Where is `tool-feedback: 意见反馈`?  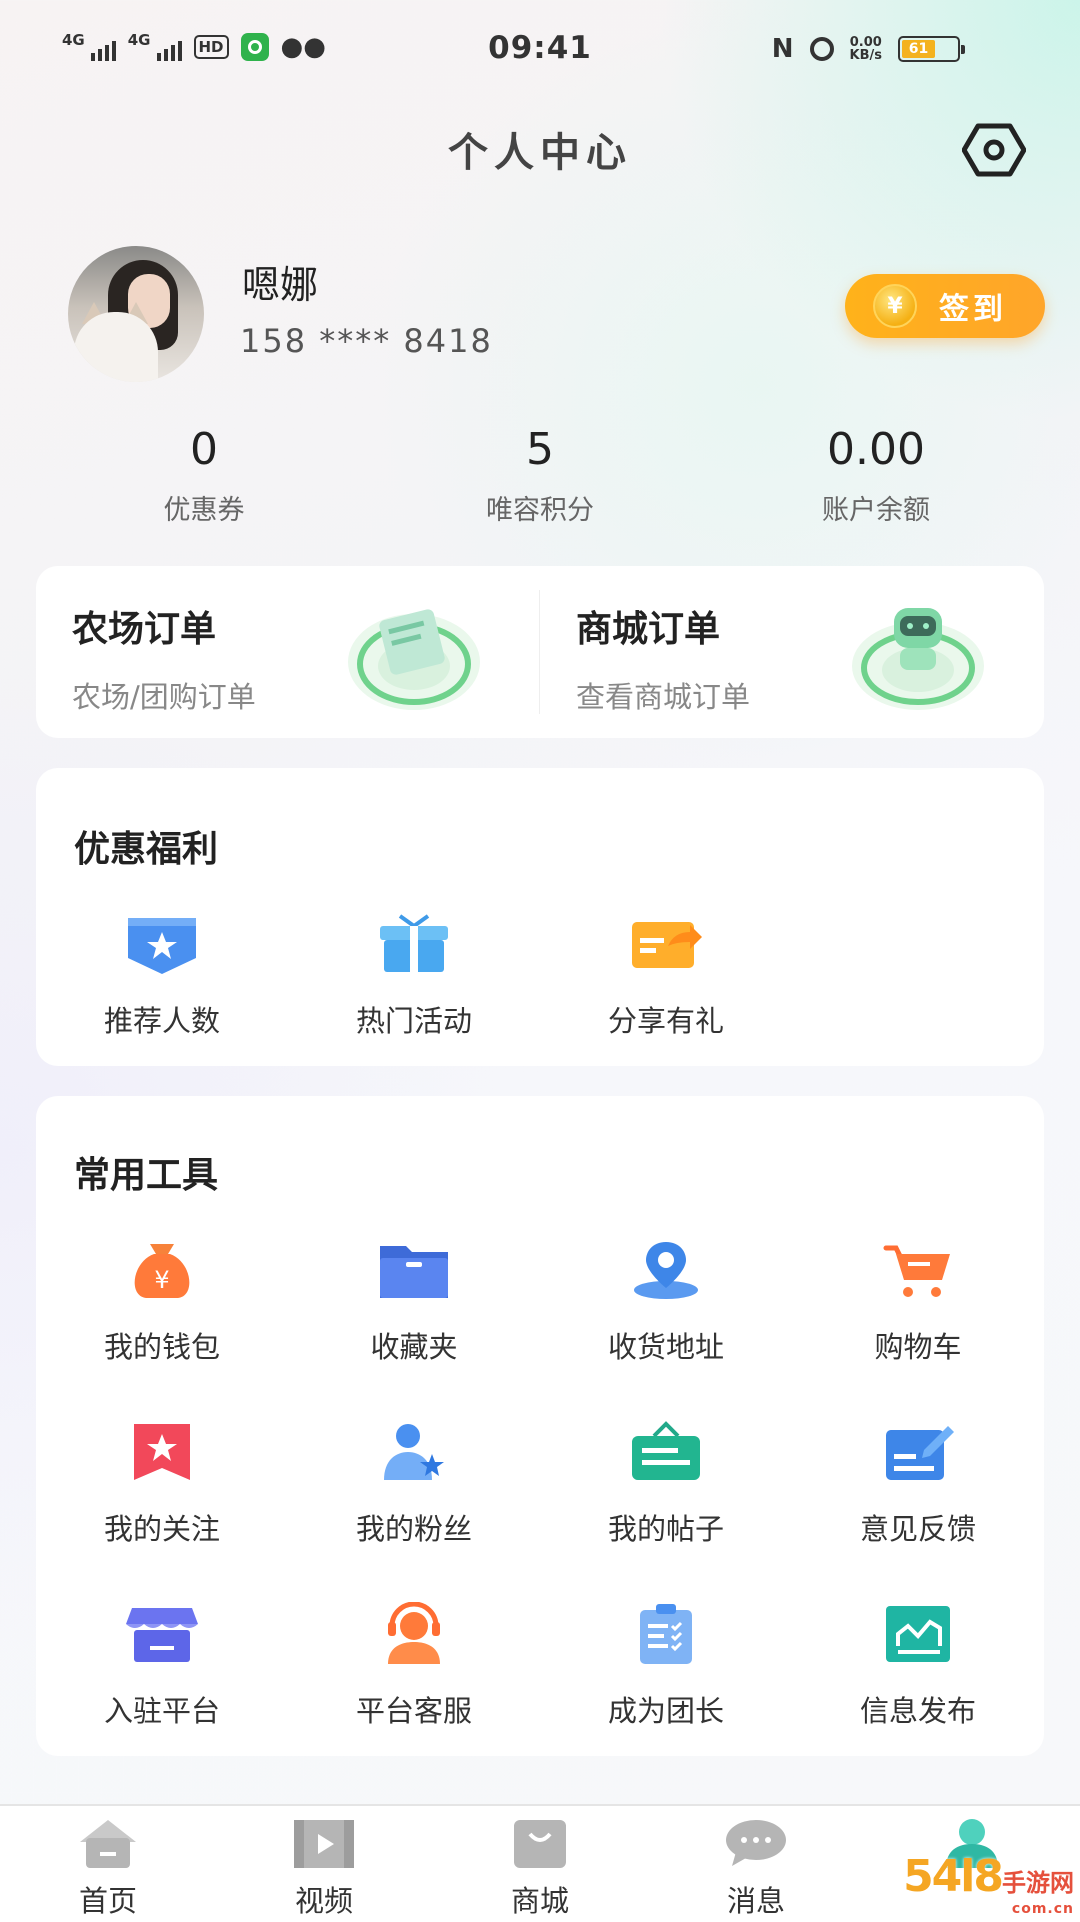
tool-feedback: 意见反馈 is located at coordinates (918, 1484).